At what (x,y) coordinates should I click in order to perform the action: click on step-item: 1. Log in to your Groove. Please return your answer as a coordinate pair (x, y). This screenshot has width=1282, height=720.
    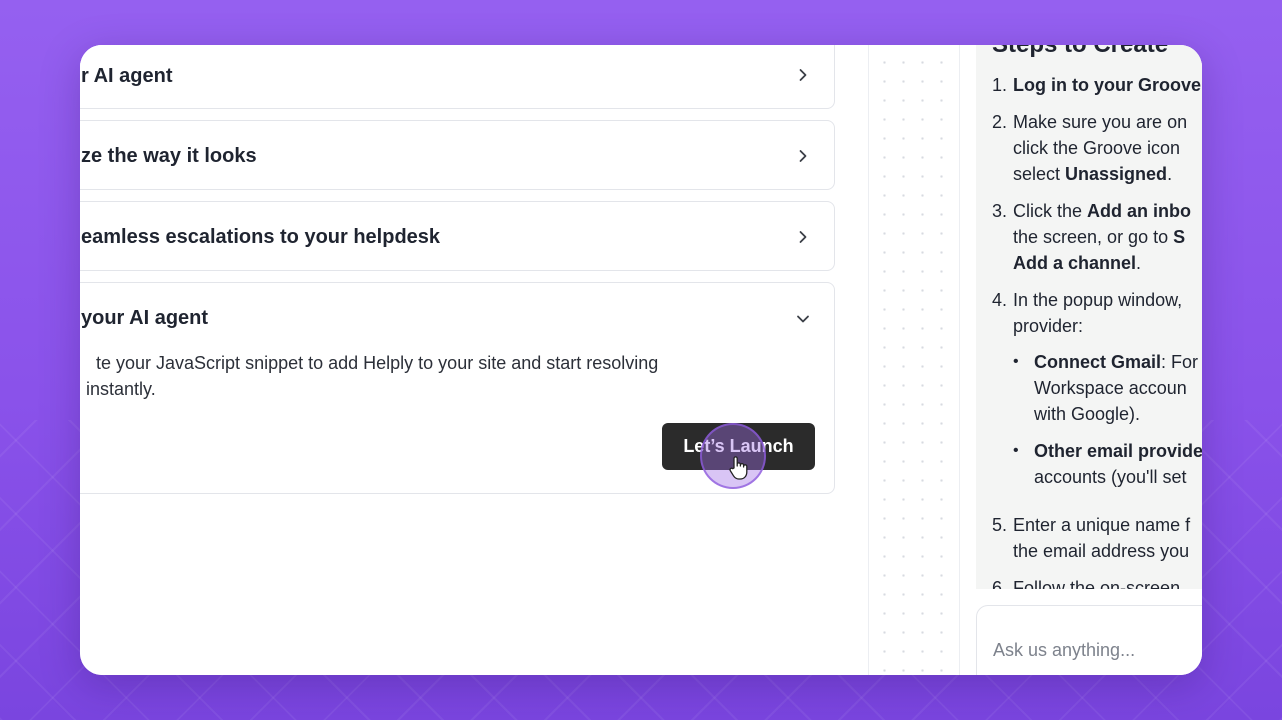
    Looking at the image, I should click on (1097, 85).